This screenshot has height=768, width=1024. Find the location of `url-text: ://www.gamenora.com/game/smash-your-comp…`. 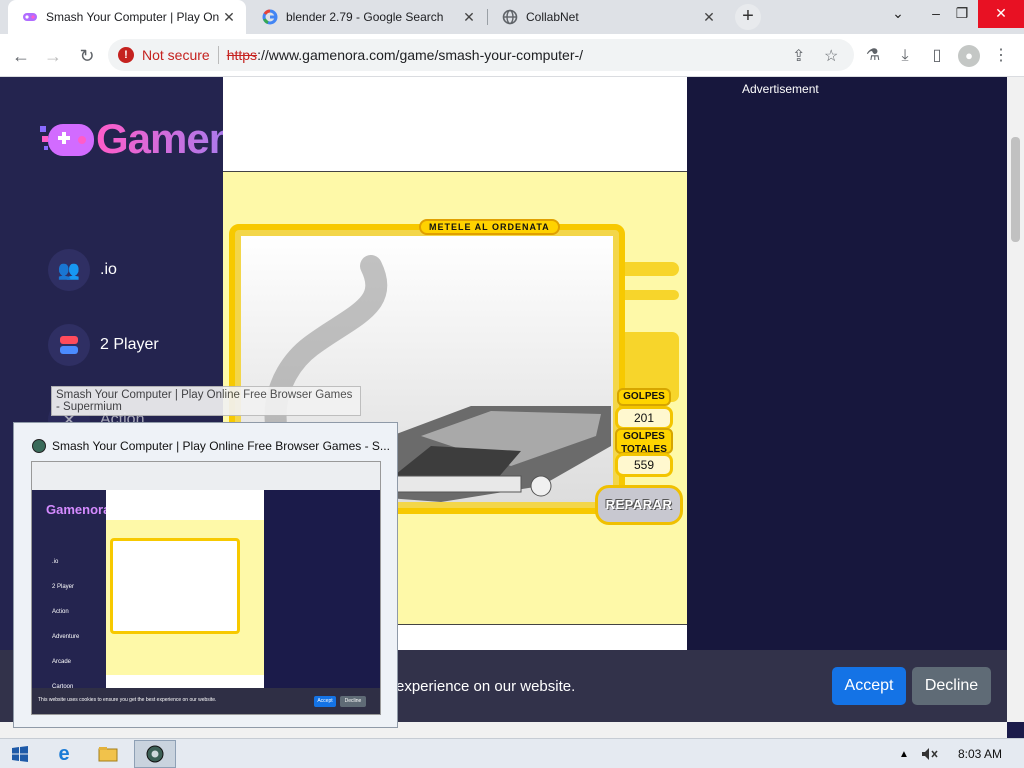

url-text: ://www.gamenora.com/game/smash-your-comp… is located at coordinates (420, 55).